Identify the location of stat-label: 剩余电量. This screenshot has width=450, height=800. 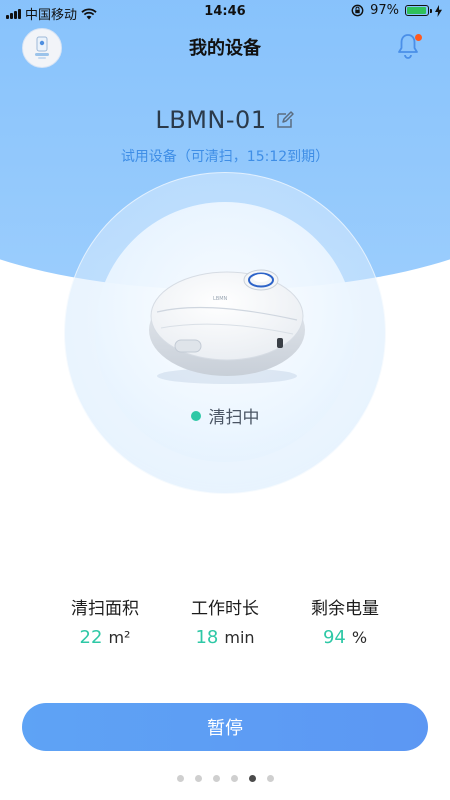
(345, 609).